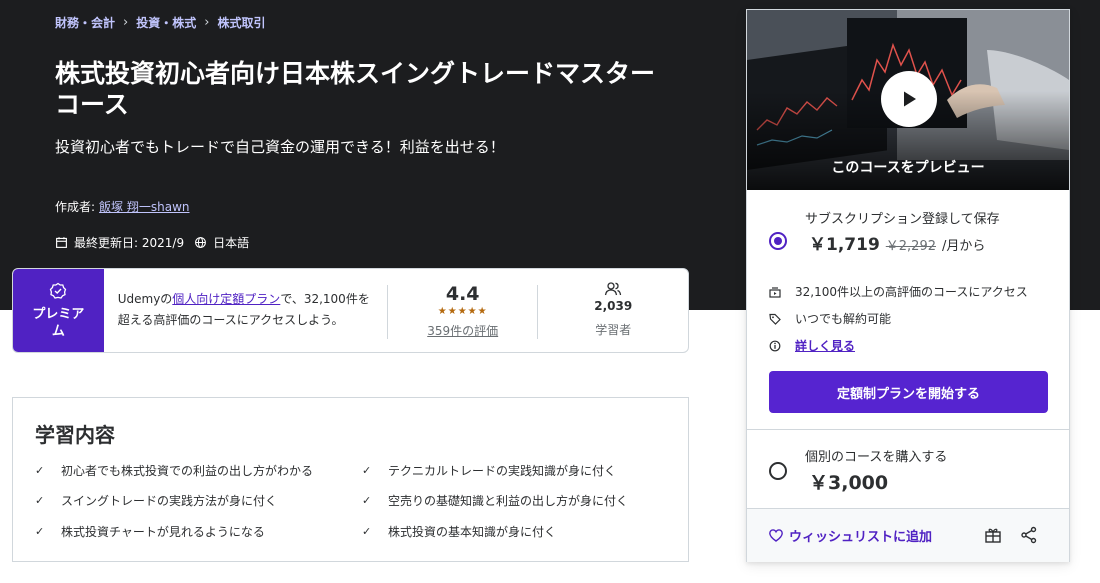 The image size is (1100, 583). Describe the element at coordinates (163, 532) in the screenshot. I see `learn-item-text: 株式投資チャートが見れるようになる` at that location.